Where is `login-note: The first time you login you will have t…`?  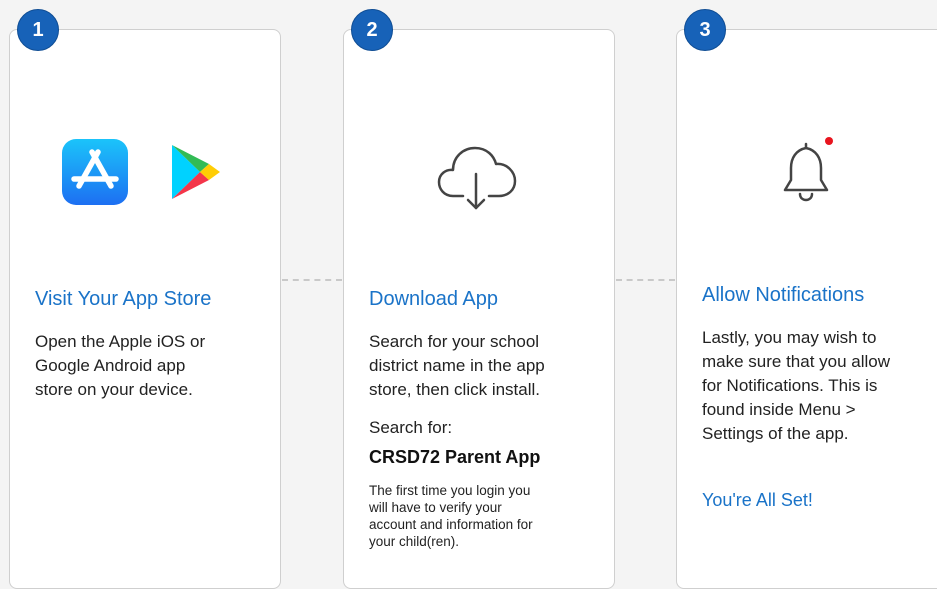 login-note: The first time you login you will have t… is located at coordinates (451, 516).